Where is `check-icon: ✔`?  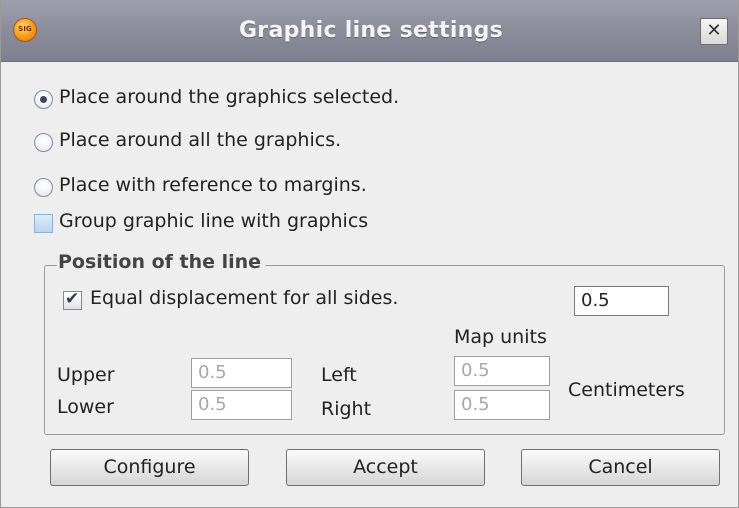
check-icon: ✔ is located at coordinates (72, 299).